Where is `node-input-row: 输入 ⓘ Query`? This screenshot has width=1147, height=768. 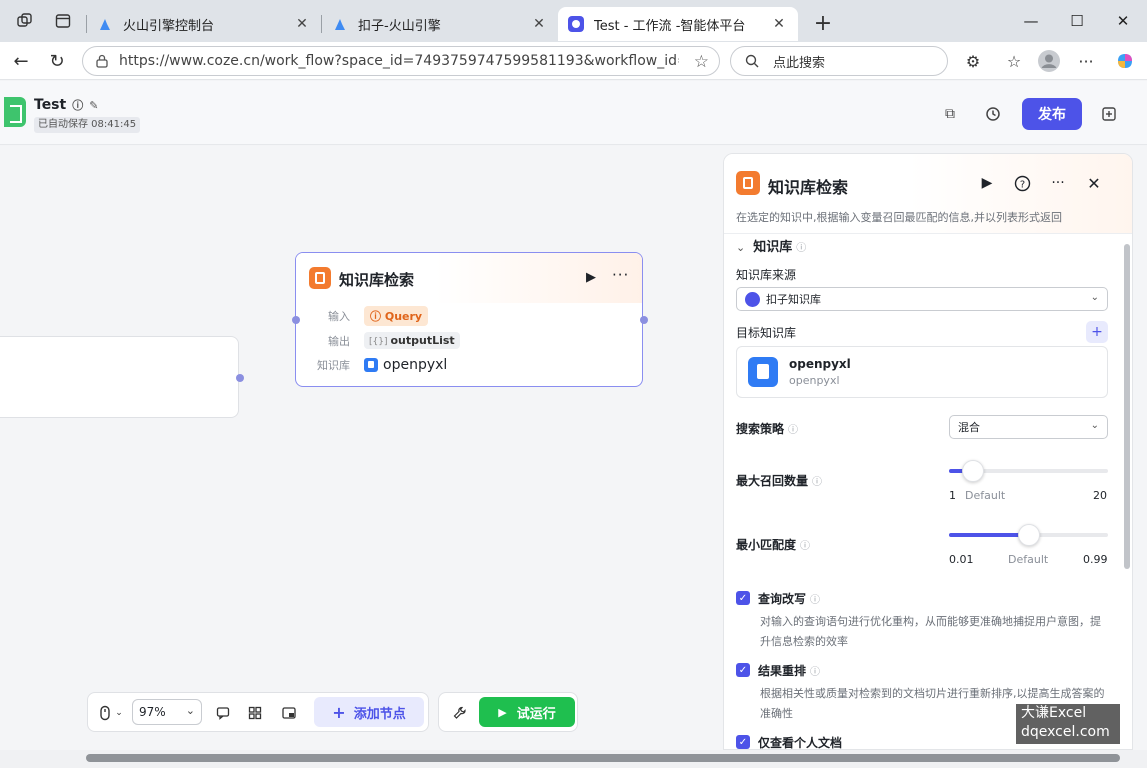
node-input-row: 输入 ⓘ Query is located at coordinates (369, 316).